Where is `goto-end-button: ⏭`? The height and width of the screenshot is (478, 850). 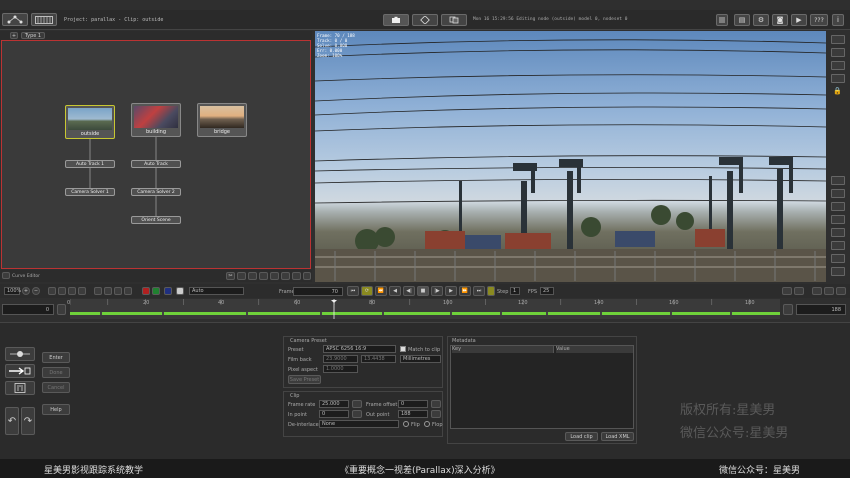
goto-end-button: ⏭ is located at coordinates (479, 291).